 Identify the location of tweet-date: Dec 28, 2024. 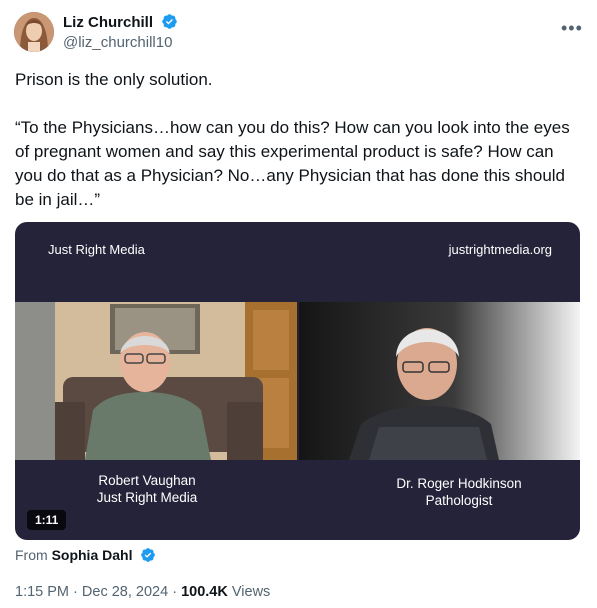
(125, 592).